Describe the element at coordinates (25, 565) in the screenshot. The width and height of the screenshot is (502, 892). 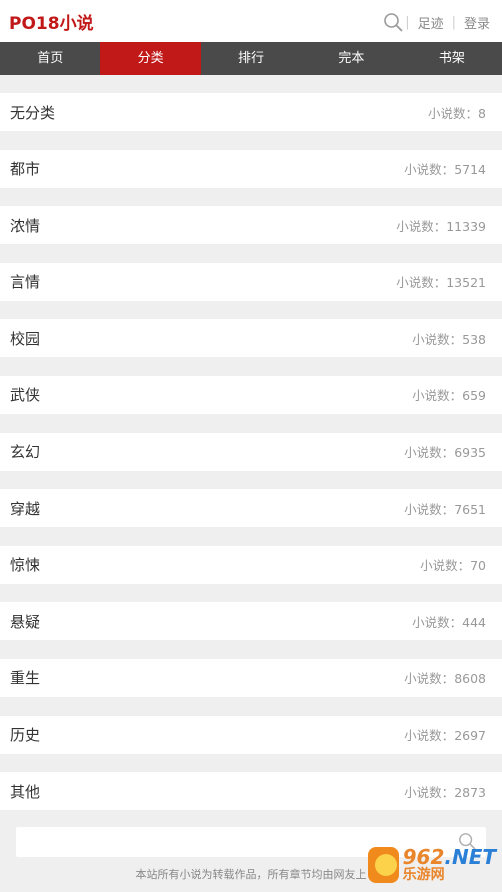
I see `category-name: 惊悚` at that location.